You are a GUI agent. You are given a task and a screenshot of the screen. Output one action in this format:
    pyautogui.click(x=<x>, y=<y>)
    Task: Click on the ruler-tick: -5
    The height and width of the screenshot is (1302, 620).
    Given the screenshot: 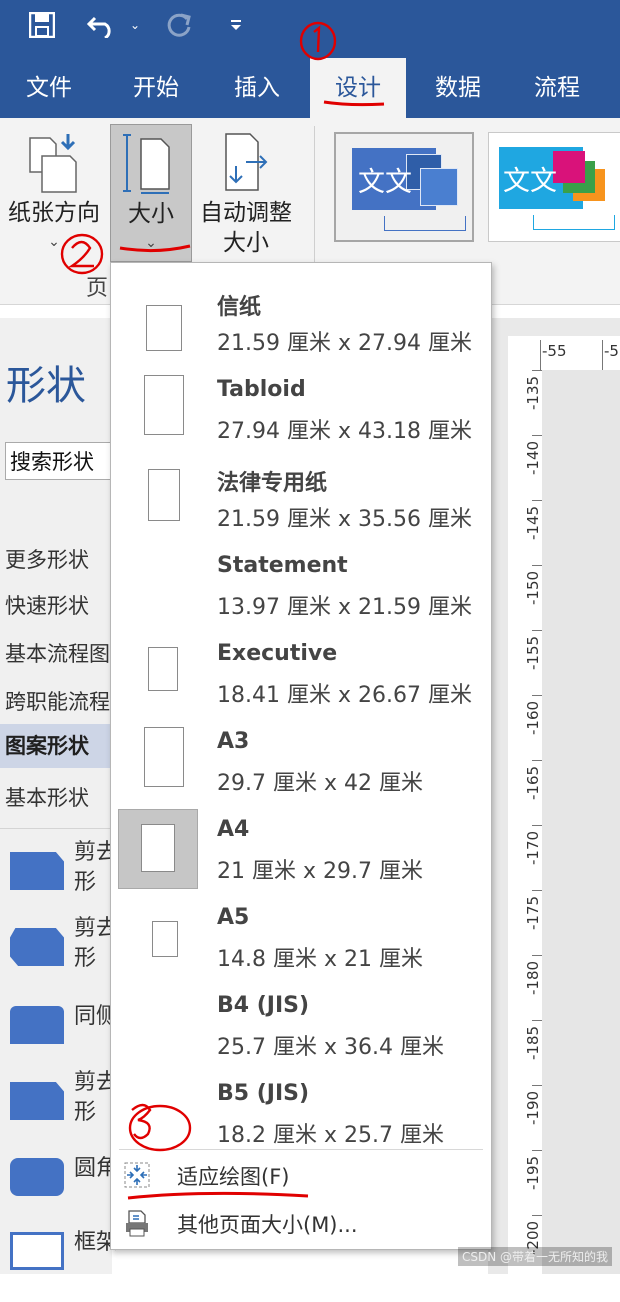 What is the action you would take?
    pyautogui.click(x=611, y=351)
    